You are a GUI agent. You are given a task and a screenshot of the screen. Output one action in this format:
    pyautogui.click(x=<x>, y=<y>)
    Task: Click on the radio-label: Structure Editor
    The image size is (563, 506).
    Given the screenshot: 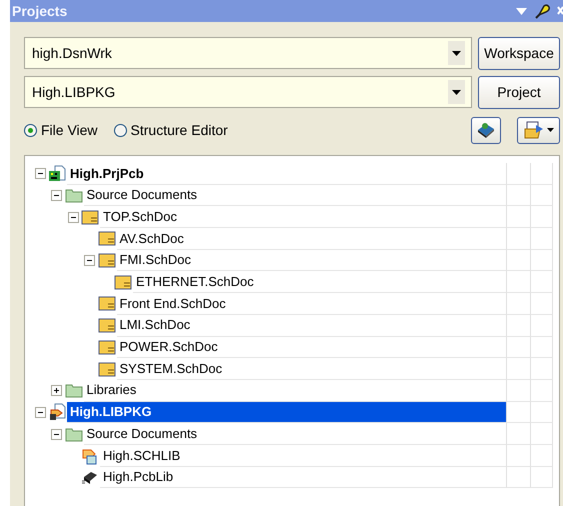 What is the action you would take?
    pyautogui.click(x=179, y=130)
    